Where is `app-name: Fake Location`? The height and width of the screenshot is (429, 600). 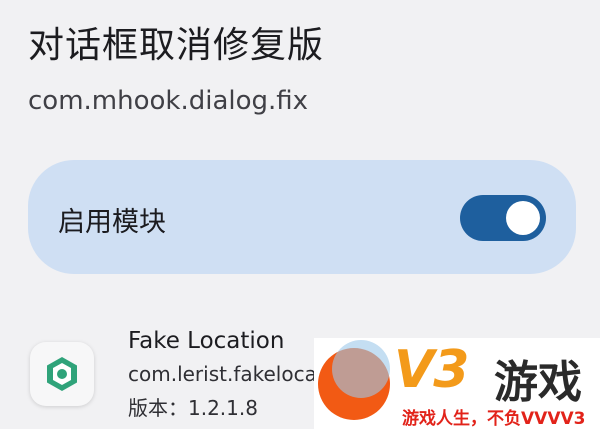
app-name: Fake Location is located at coordinates (206, 341).